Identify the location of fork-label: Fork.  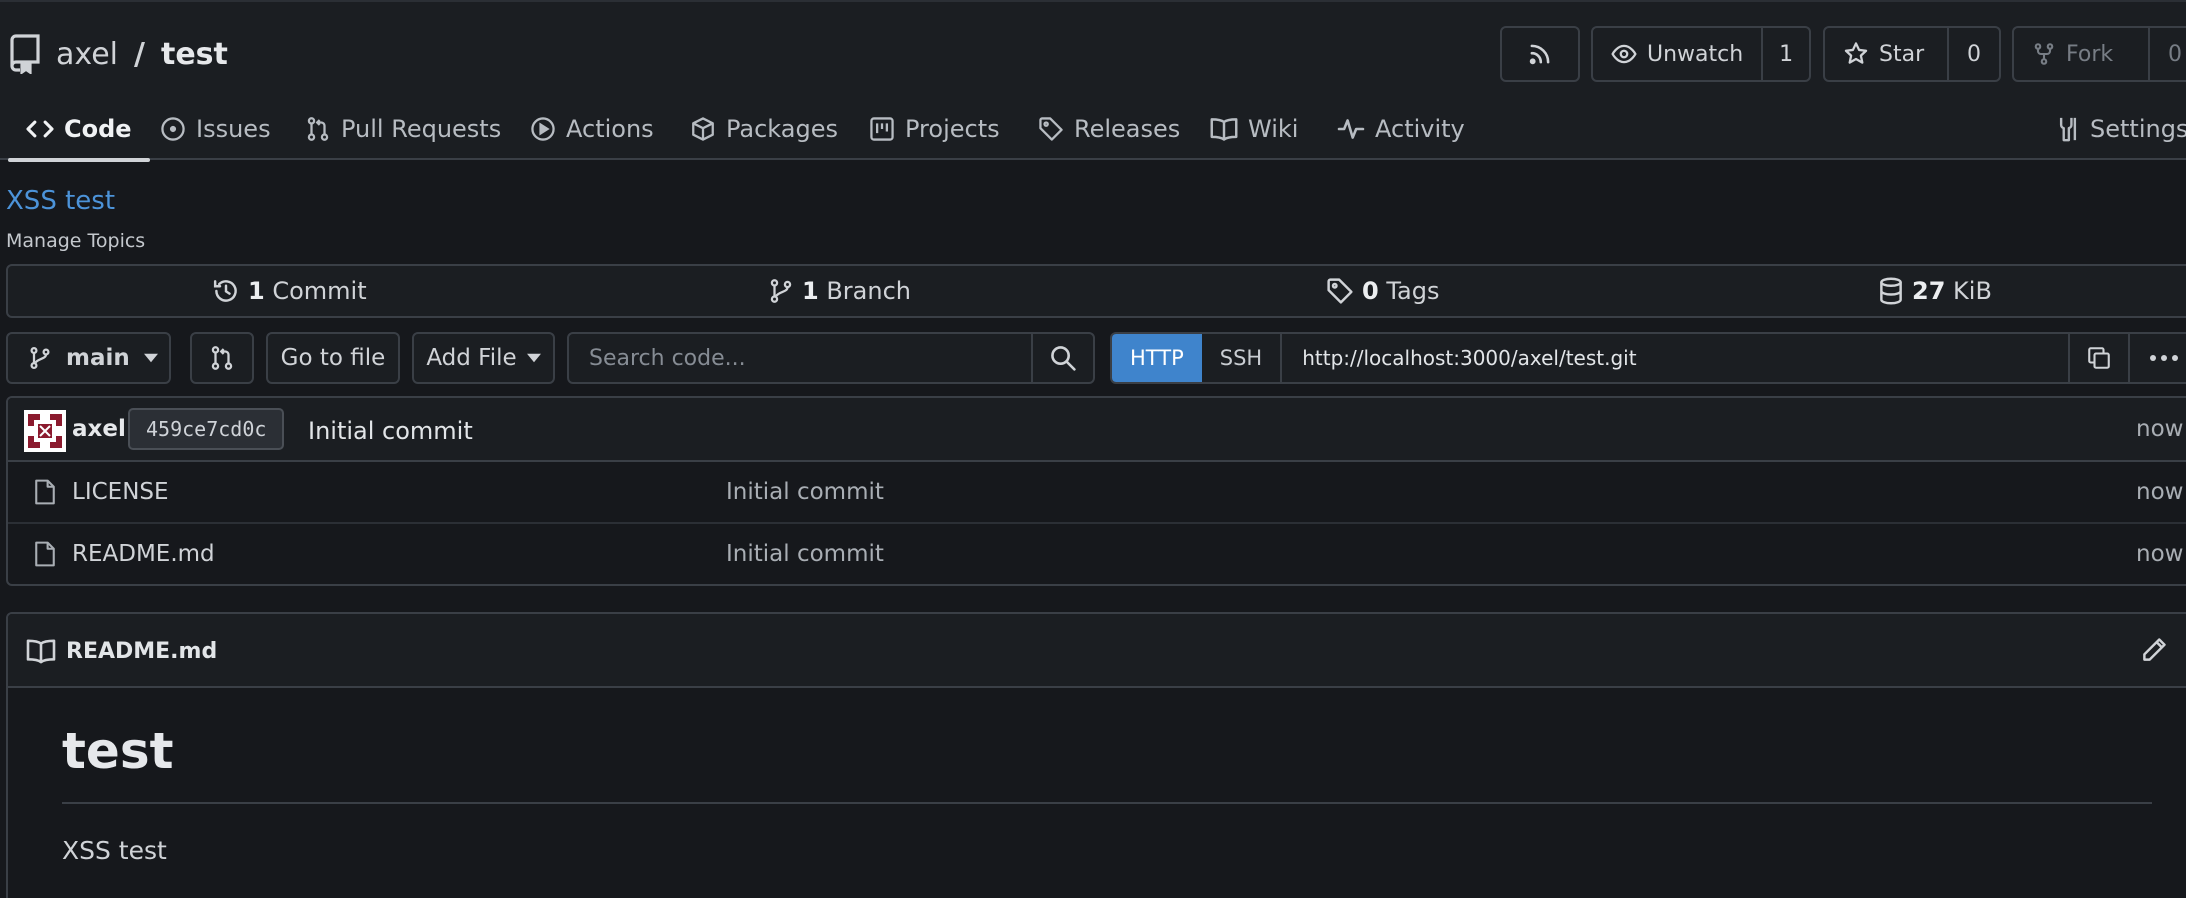
(2090, 54).